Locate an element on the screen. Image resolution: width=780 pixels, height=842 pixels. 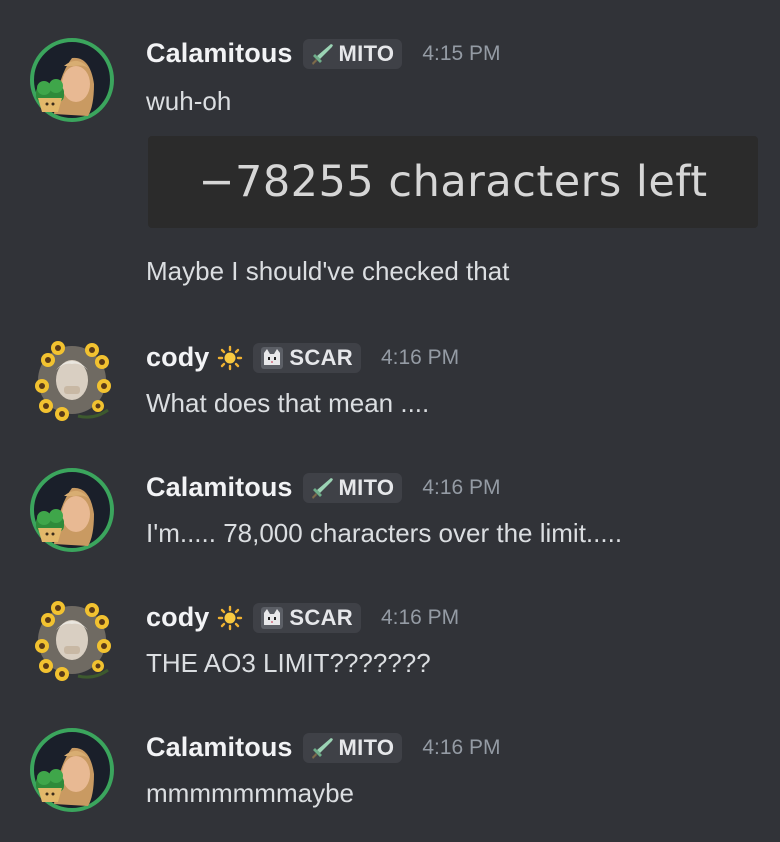
image-attachment: −78255 characters left is located at coordinates (453, 182).